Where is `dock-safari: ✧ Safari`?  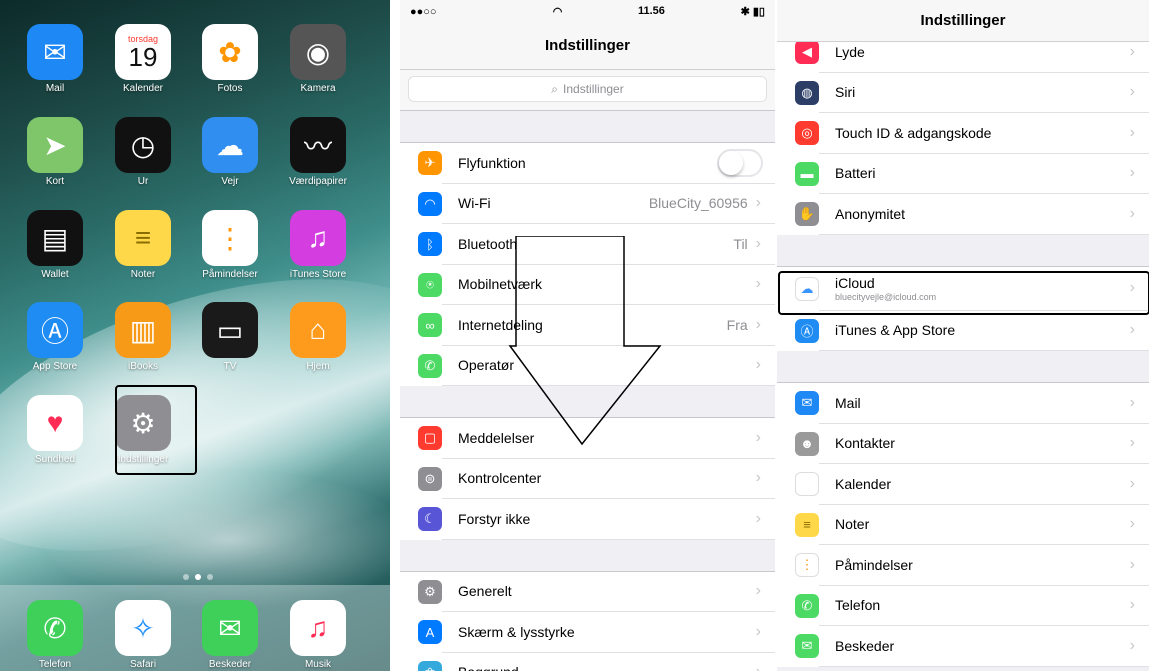
dock-safari: ✧ Safari is located at coordinates (143, 635).